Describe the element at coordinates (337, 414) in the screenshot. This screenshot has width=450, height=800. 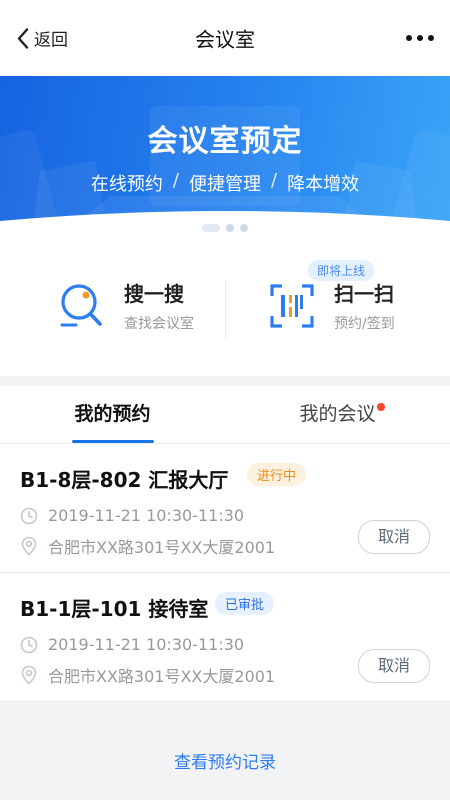
I see `tab-my-meetings: 我的会议` at that location.